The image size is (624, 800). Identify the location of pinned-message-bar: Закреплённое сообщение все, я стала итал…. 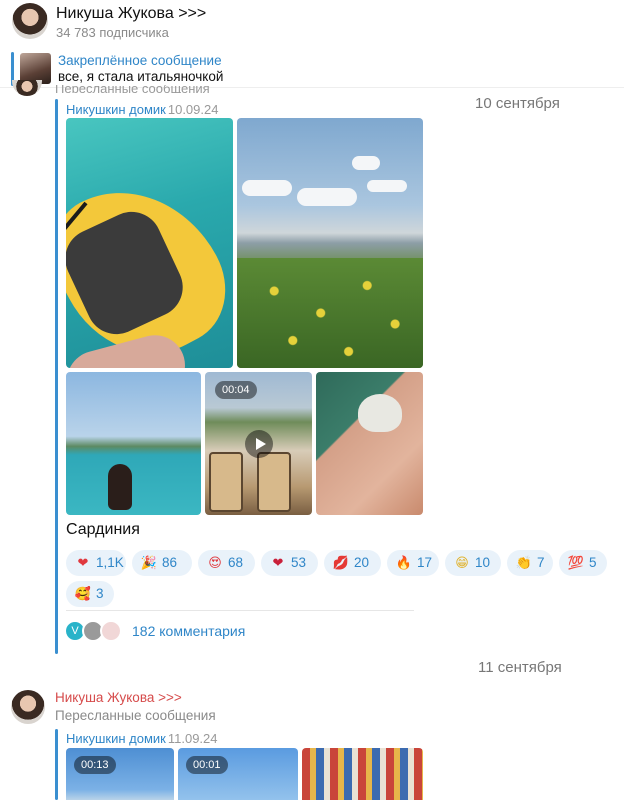
(312, 68).